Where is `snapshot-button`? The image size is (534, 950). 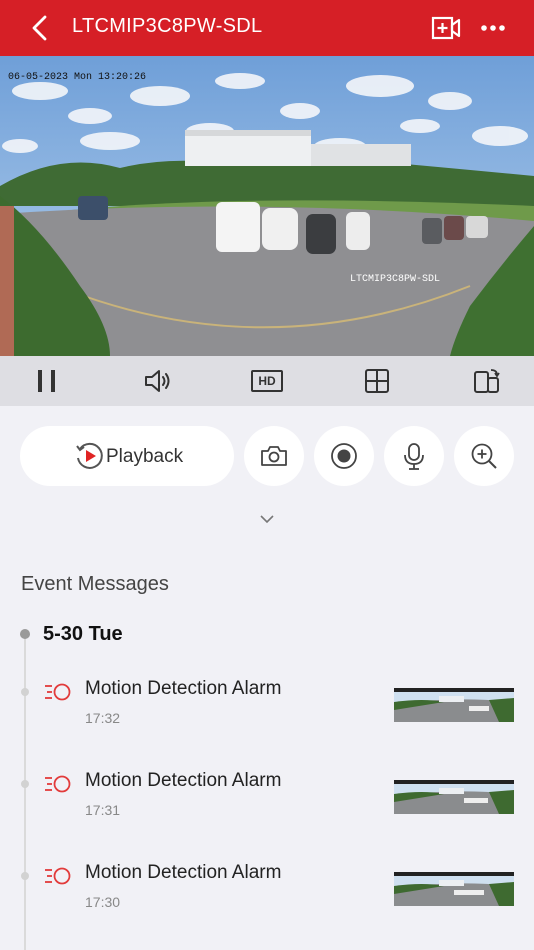 snapshot-button is located at coordinates (274, 456).